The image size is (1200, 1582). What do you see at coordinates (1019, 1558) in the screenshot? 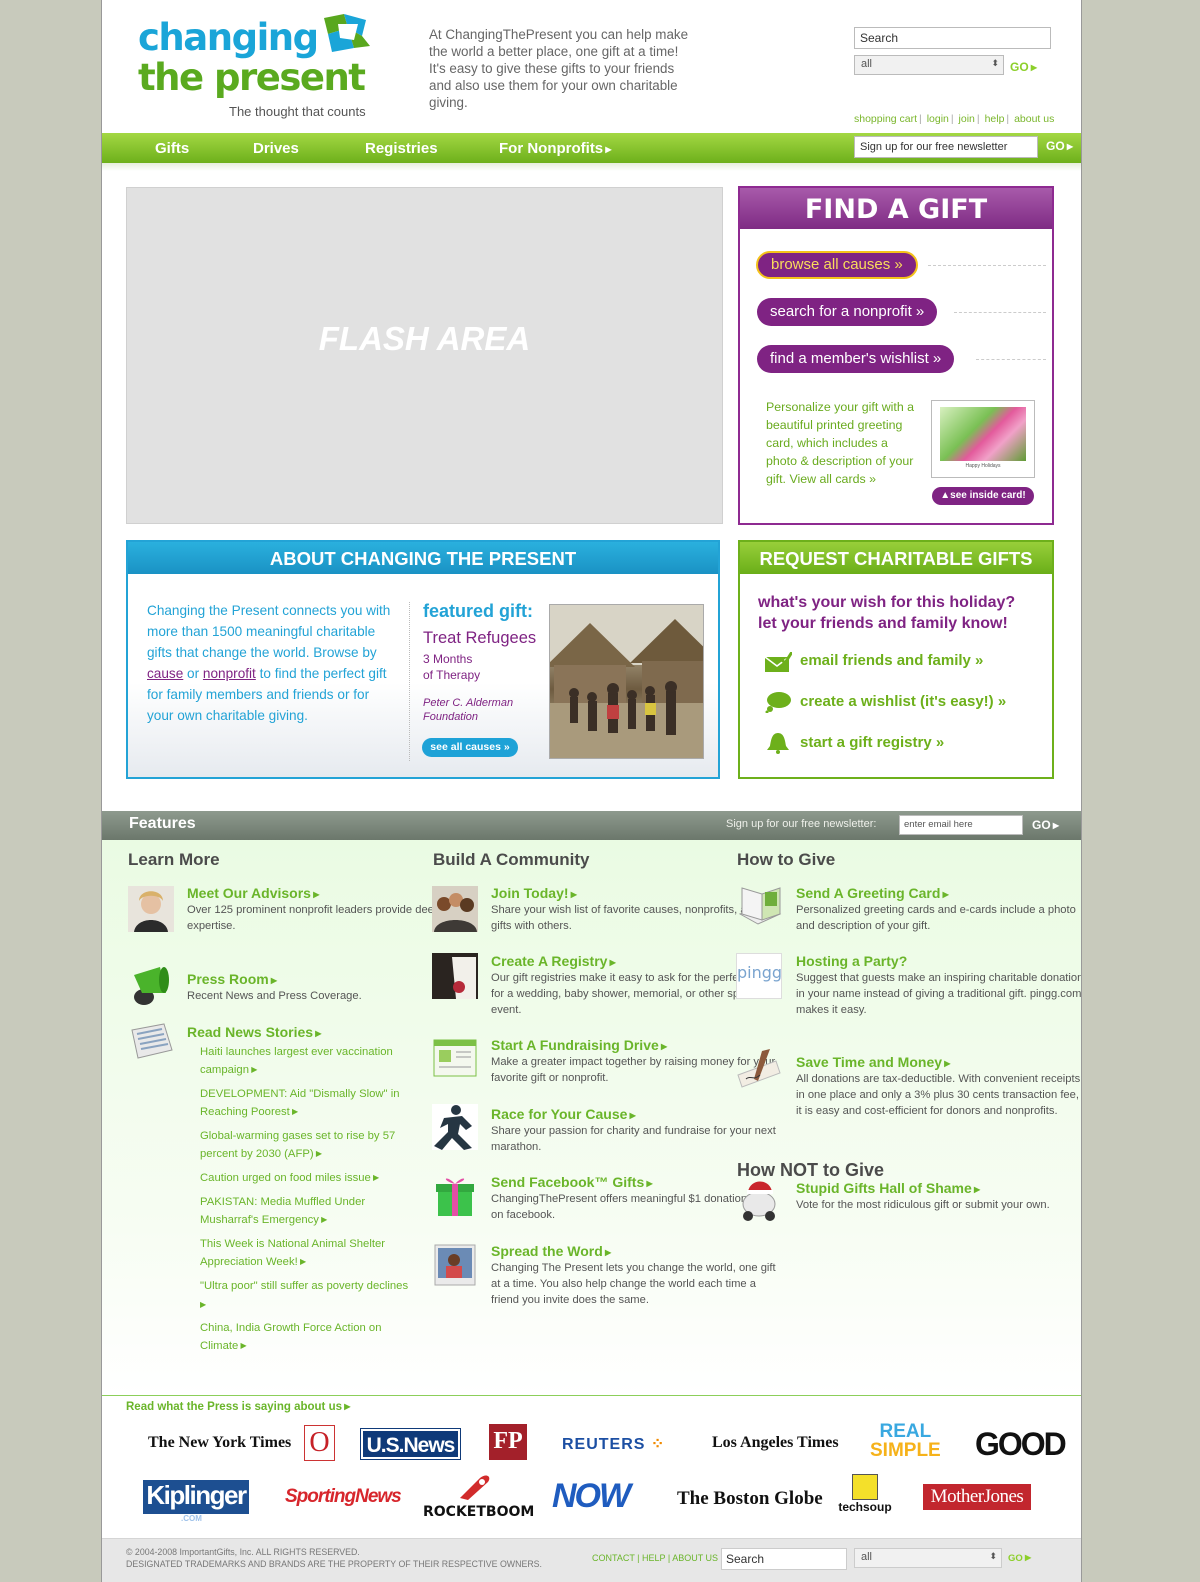
I see `footer-go-button: GO ▶` at bounding box center [1019, 1558].